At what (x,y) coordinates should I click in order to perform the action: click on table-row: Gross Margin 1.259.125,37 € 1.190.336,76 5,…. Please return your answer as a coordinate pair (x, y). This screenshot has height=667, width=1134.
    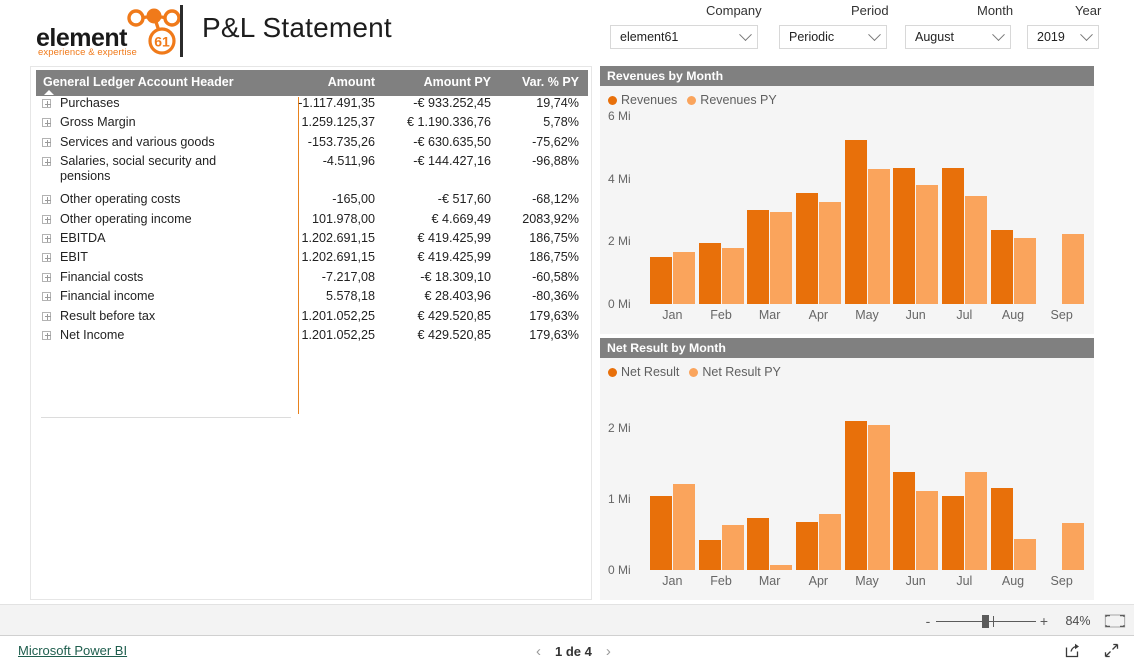
    Looking at the image, I should click on (312, 124).